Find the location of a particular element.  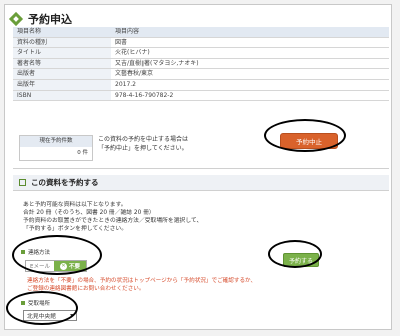

row-label: 資料の種別 is located at coordinates (62, 43).